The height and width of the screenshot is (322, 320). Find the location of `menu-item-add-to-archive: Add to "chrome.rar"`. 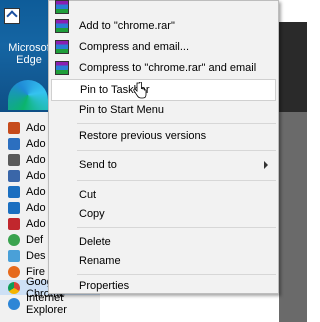

menu-item-add-to-archive: Add to "chrome.rar" is located at coordinates (163, 26).